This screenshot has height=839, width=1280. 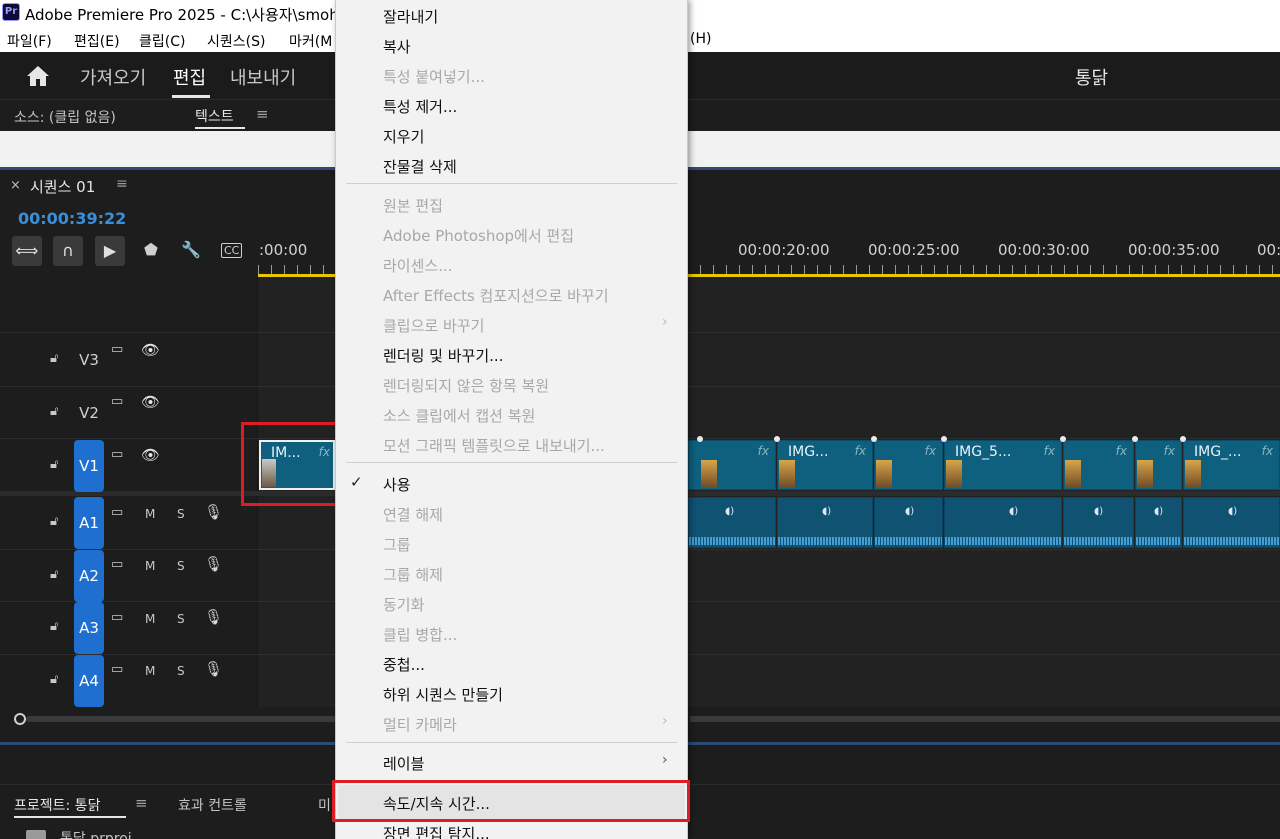 What do you see at coordinates (420, 166) in the screenshot?
I see `menu-item-ripple-delete: 잔물결 삭제` at bounding box center [420, 166].